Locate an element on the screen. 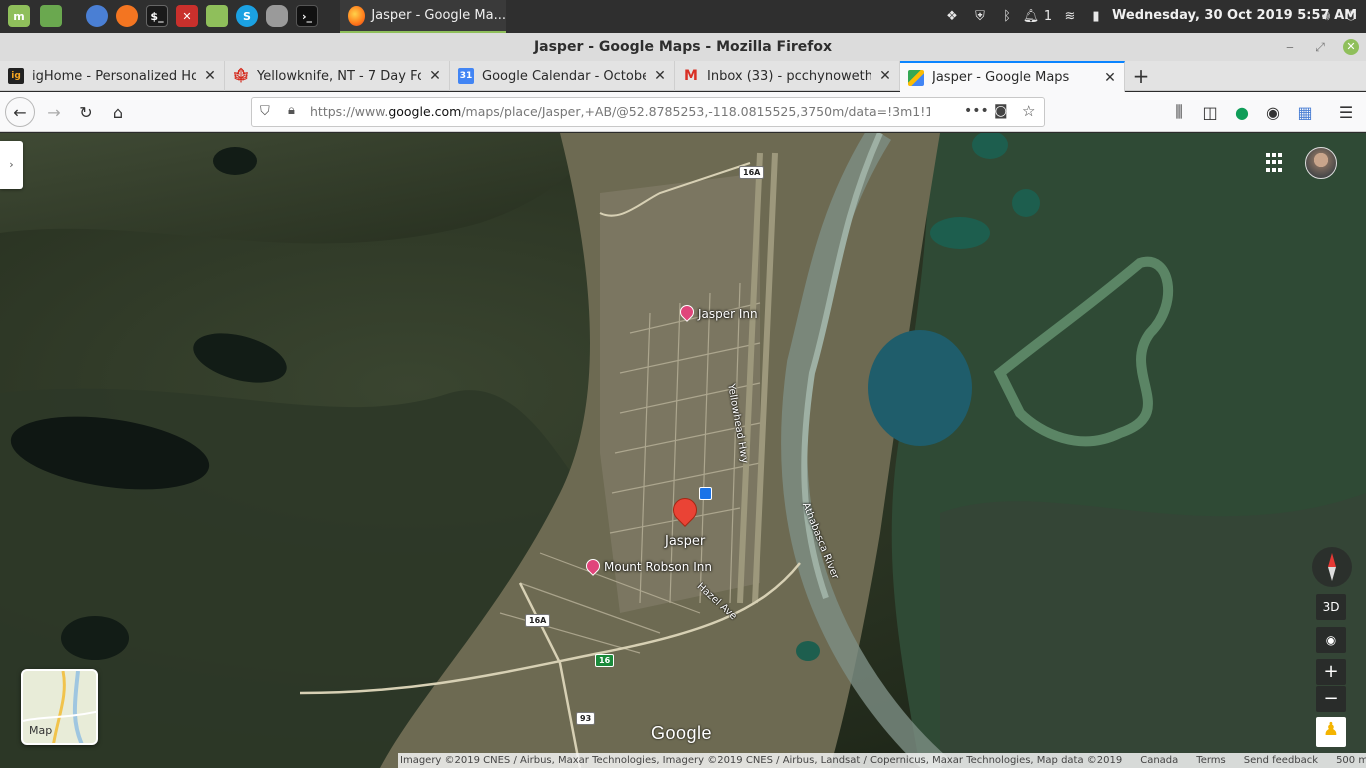  tab-yellowknife: 🍁︎ Yellowknife, NT - 7 Day Foreca ✕ is located at coordinates (337, 76).